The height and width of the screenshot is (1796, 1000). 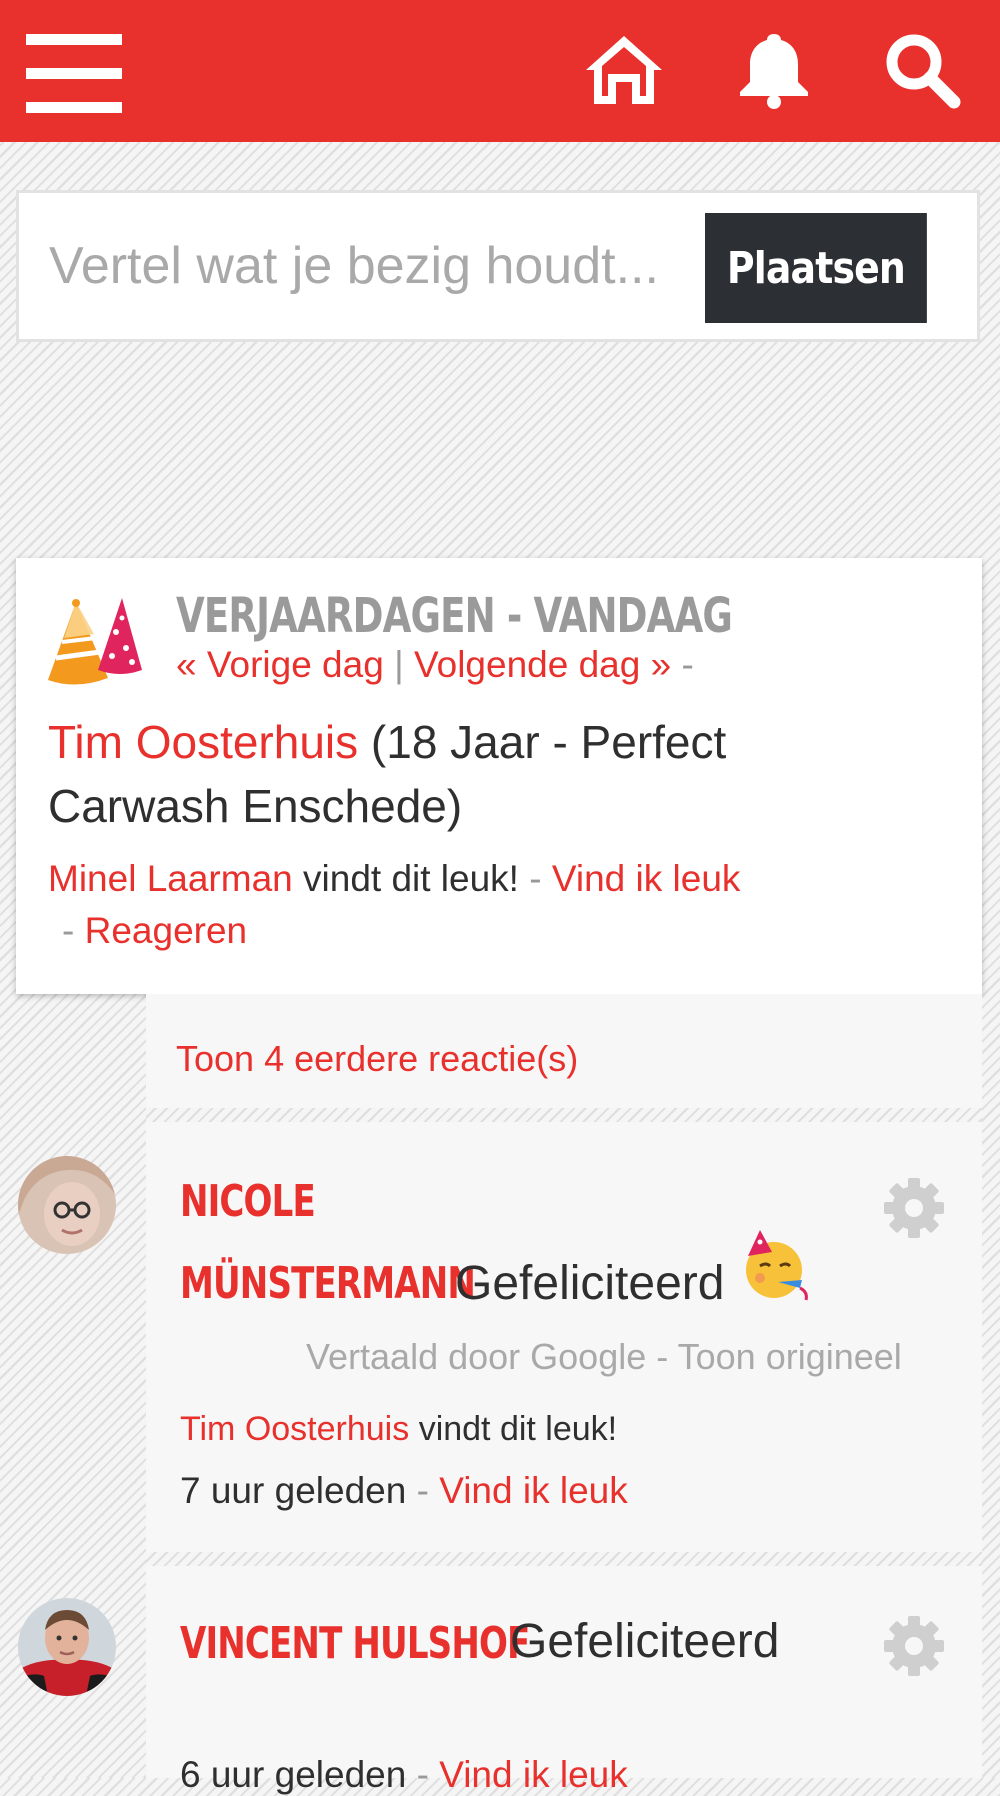 What do you see at coordinates (379, 266) in the screenshot?
I see `status-input` at bounding box center [379, 266].